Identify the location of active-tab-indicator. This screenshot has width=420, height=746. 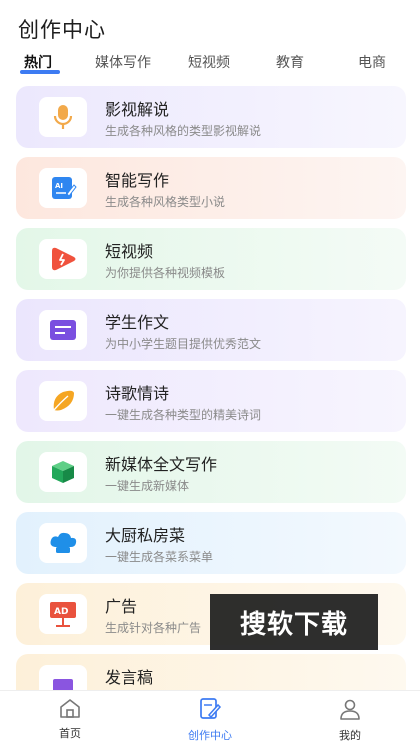
(40, 72).